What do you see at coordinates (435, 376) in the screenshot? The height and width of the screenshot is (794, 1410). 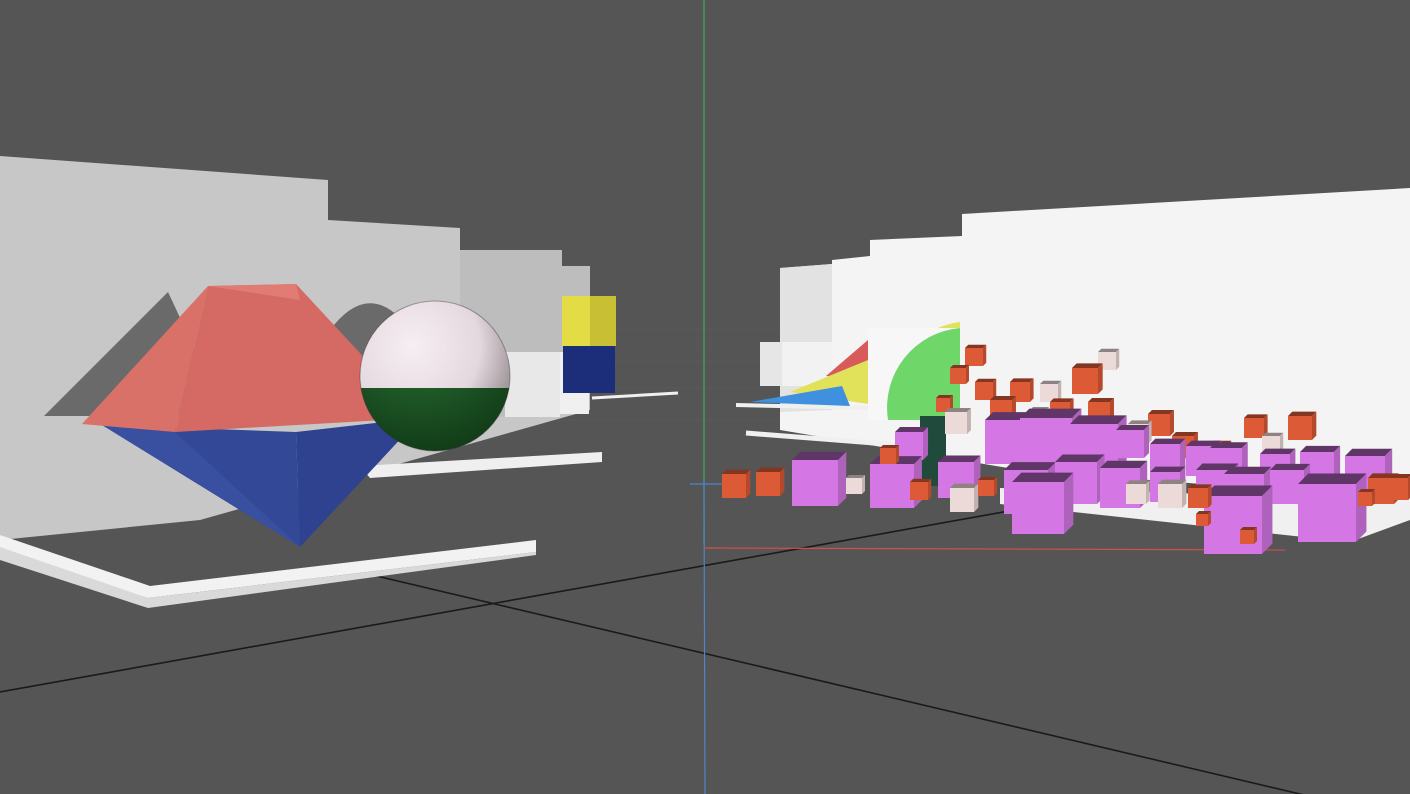 I see `sphere` at bounding box center [435, 376].